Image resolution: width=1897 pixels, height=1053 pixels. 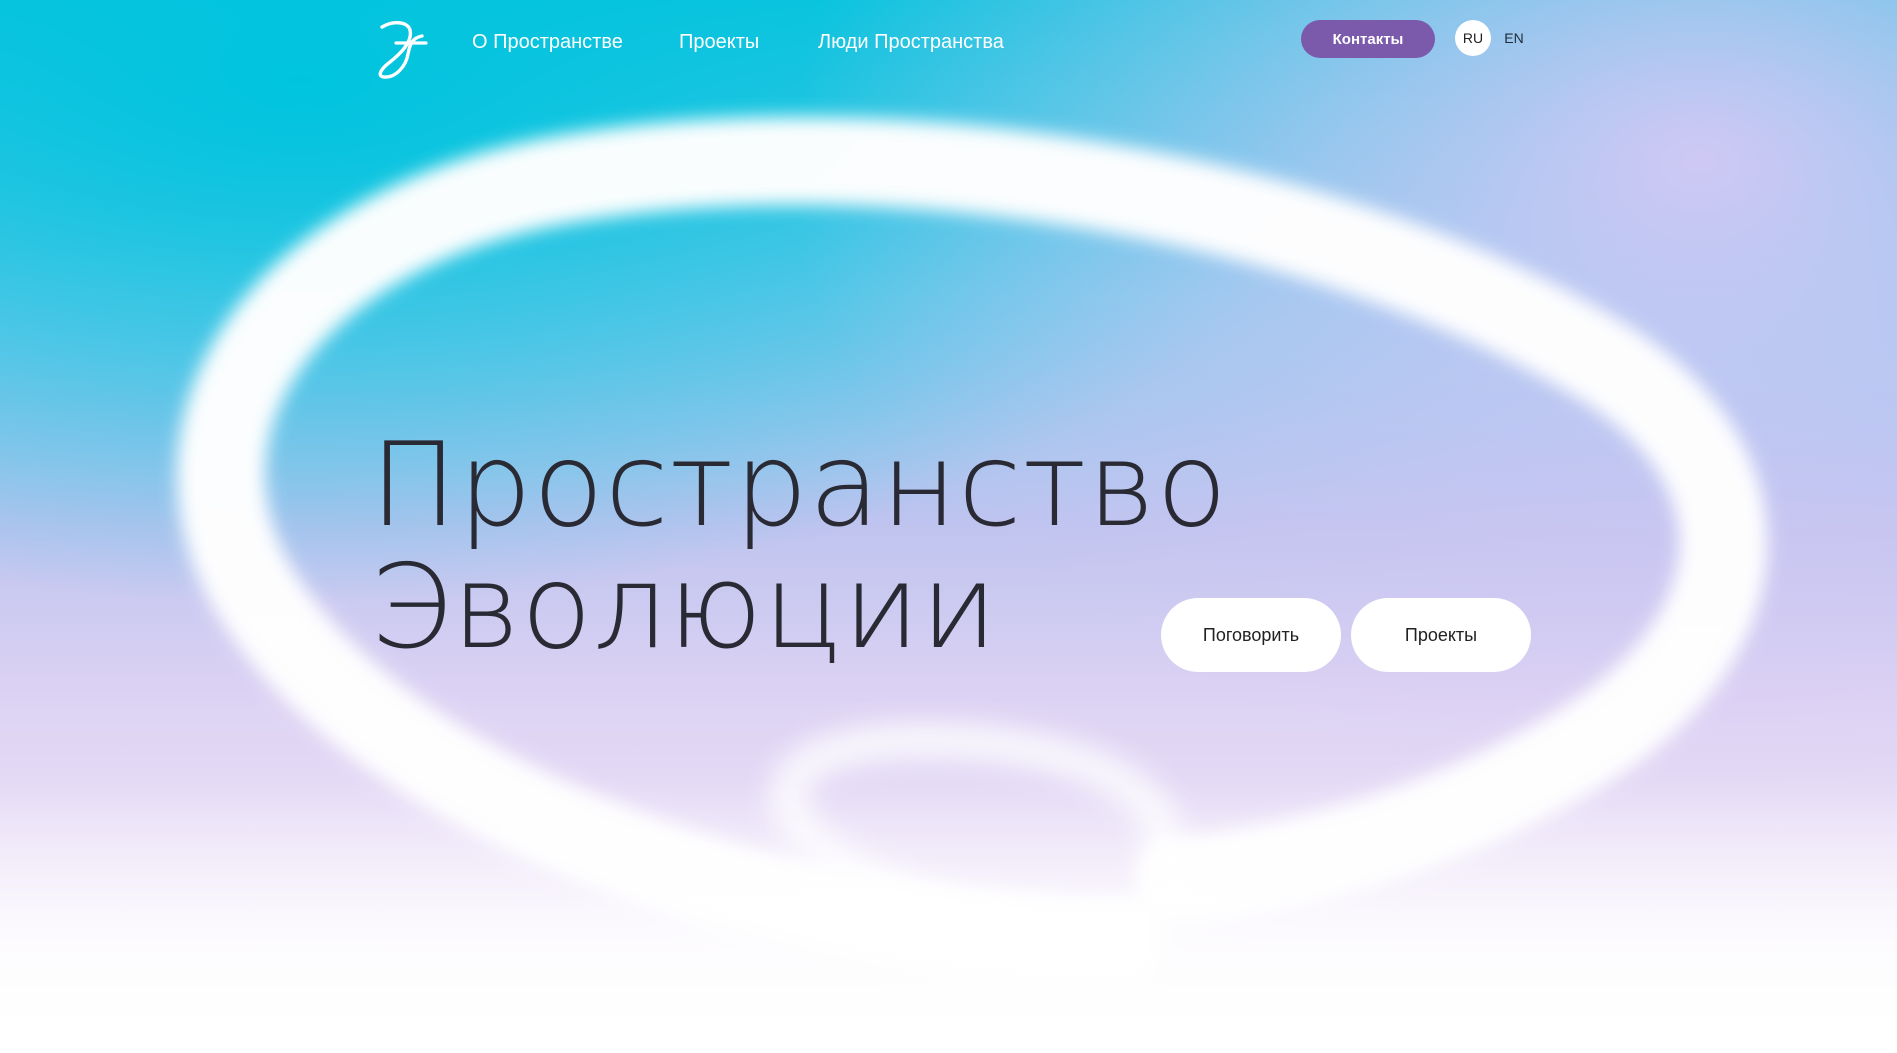 I want to click on evolution-swirl-logo-icon, so click(x=402, y=50).